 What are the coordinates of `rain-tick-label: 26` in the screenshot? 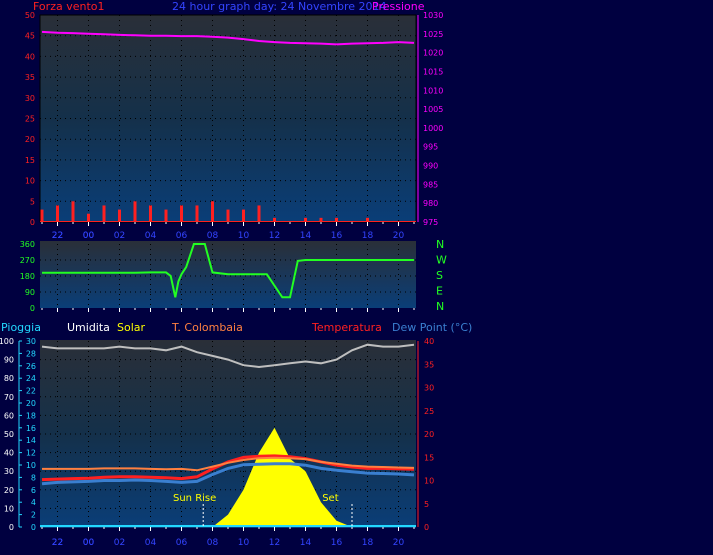 It's located at (31, 366).